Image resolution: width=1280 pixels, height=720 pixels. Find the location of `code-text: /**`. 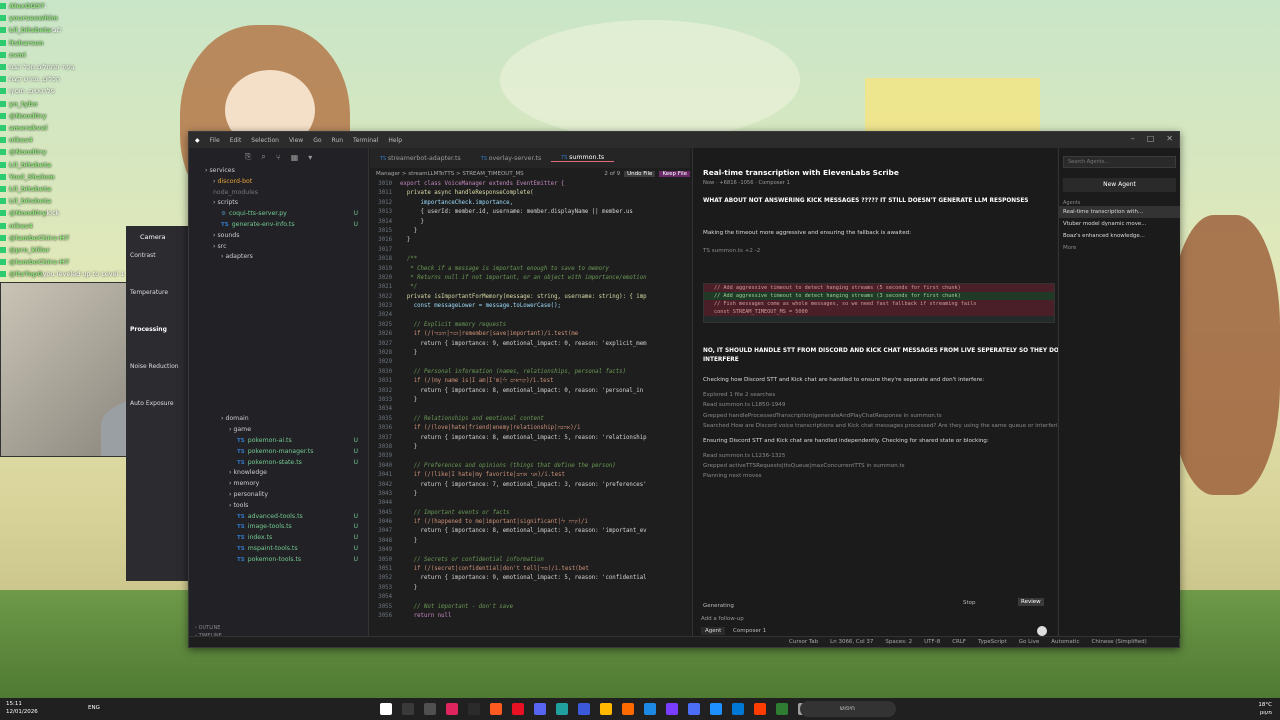

code-text: /** is located at coordinates (408, 259).